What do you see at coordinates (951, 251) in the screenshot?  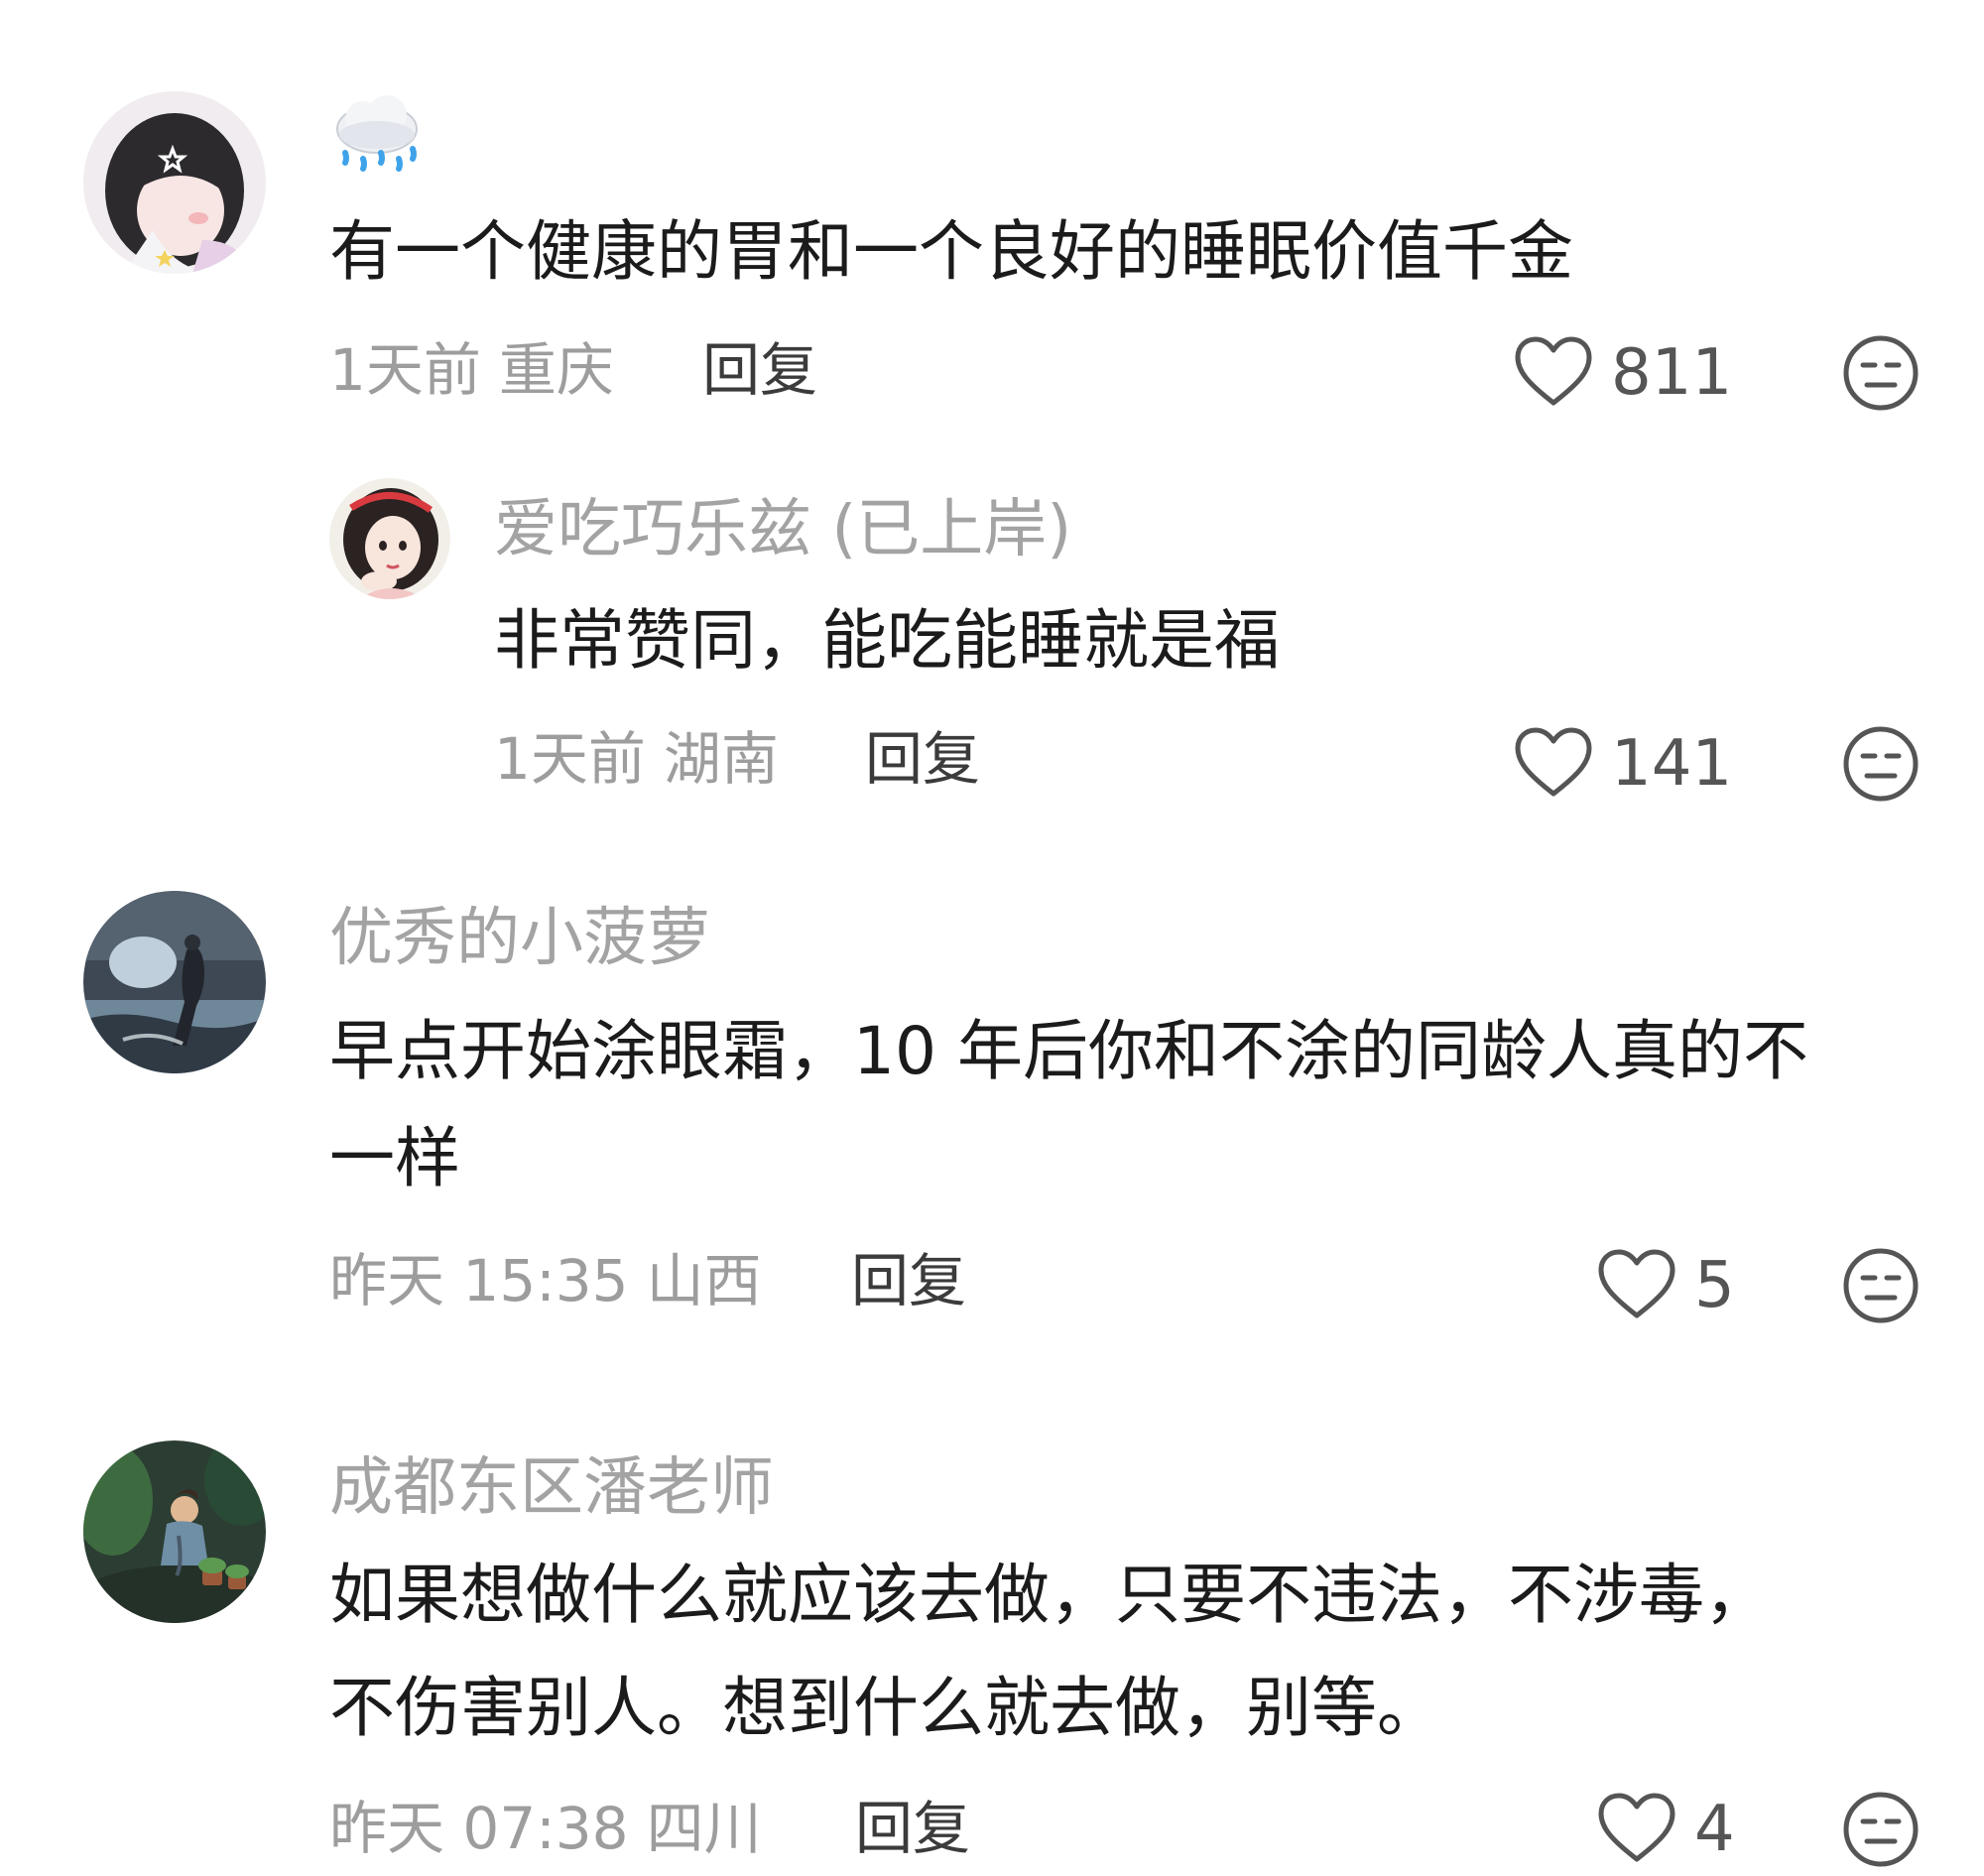 I see `comment-text: 有一个健康的胃和一个良好的睡眠价值千金` at bounding box center [951, 251].